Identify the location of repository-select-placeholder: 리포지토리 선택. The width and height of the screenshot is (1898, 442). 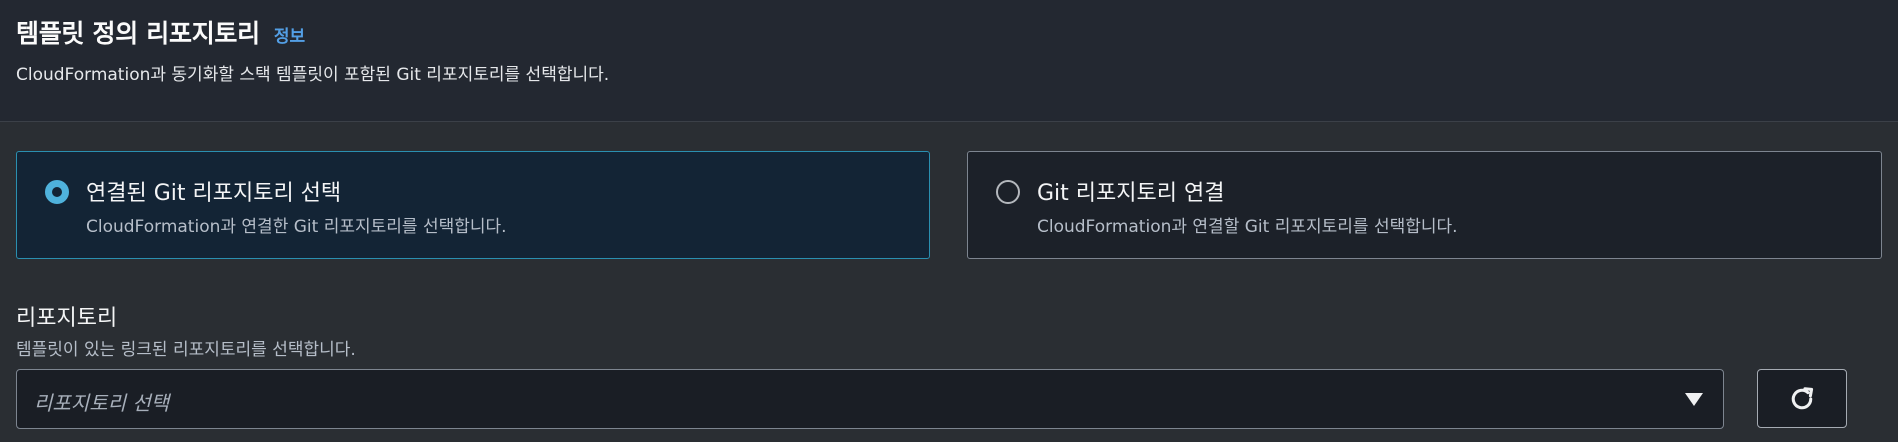
(102, 403).